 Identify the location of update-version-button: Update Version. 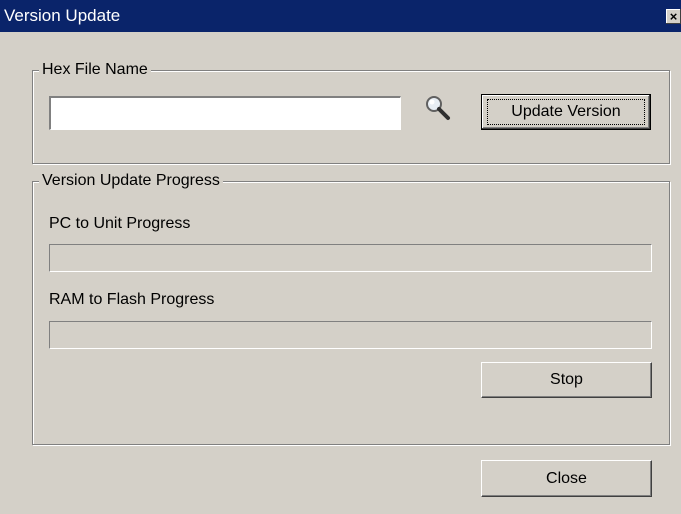
(566, 112).